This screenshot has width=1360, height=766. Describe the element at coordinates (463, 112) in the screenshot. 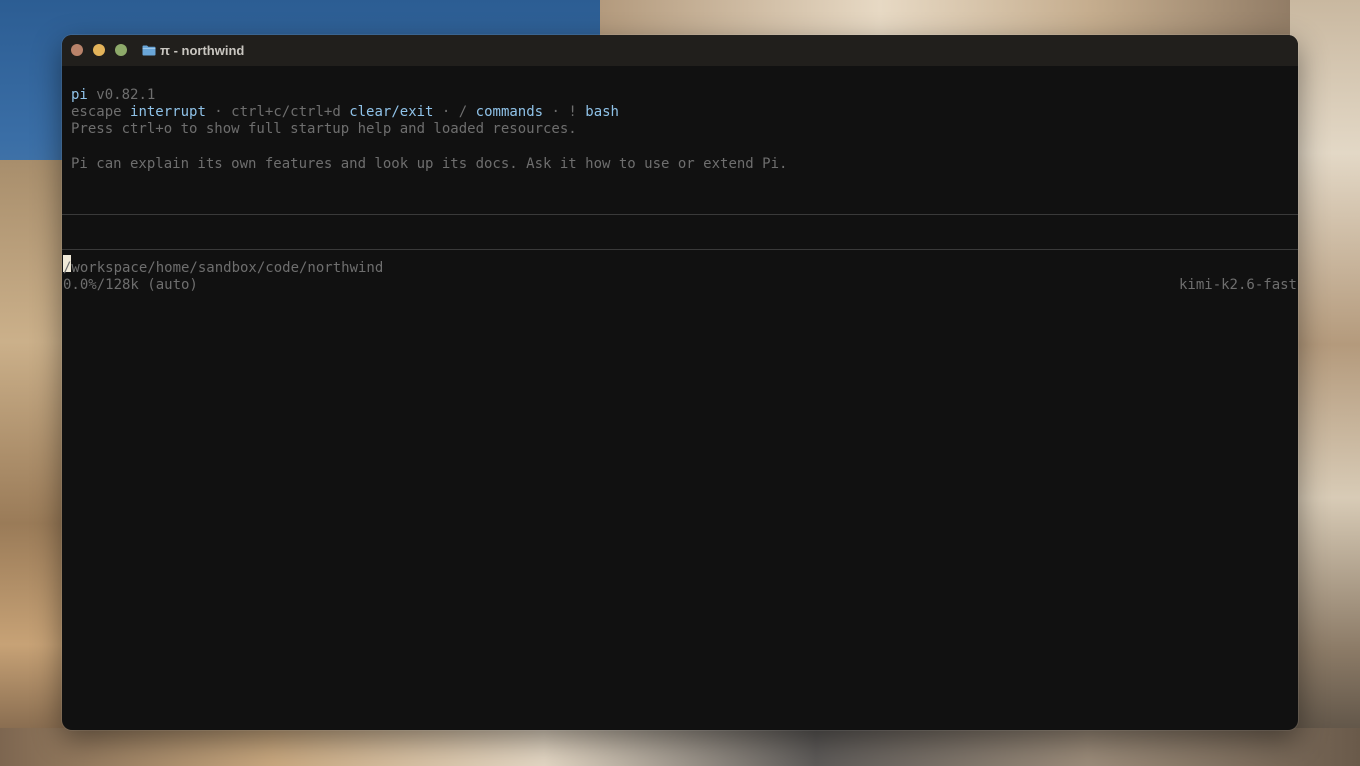

I see `shortcut-key: /` at that location.